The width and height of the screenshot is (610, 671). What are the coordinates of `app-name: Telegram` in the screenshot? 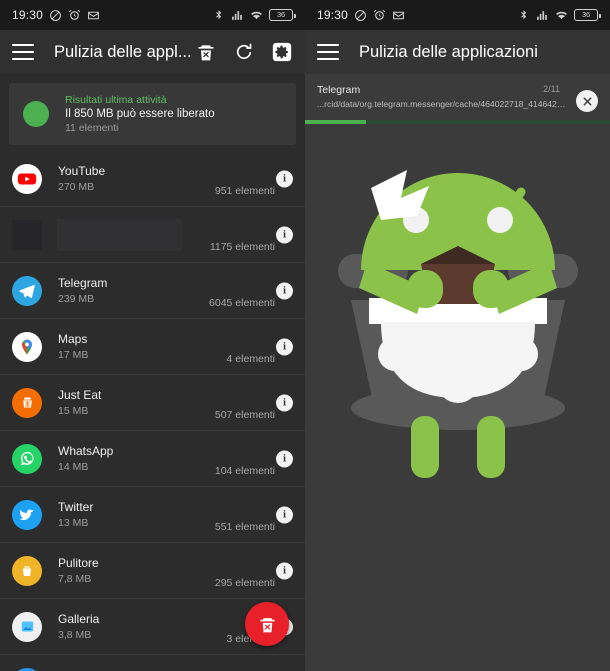 It's located at (83, 283).